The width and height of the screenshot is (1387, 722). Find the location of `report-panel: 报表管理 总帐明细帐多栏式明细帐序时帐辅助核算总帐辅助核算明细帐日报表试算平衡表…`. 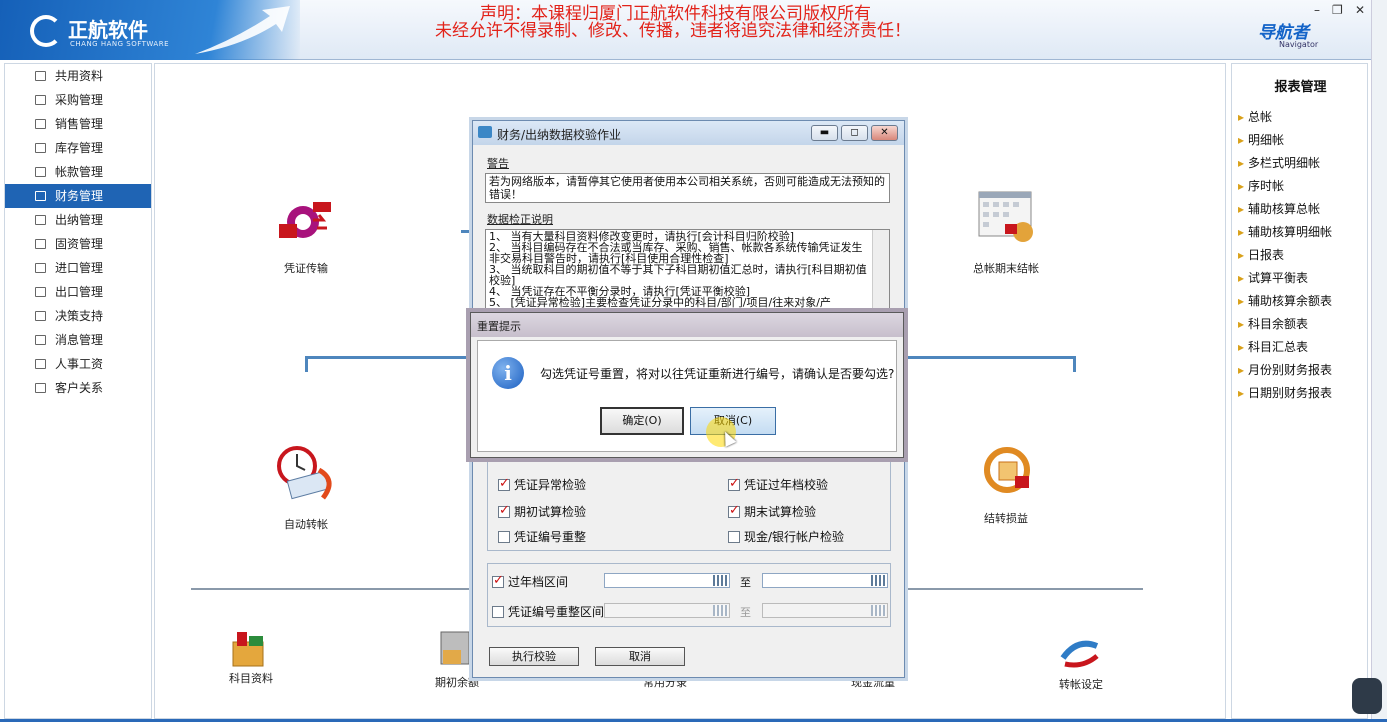

report-panel: 报表管理 总帐明细帐多栏式明细帐序时帐辅助核算总帐辅助核算明细帐日报表试算平衡表… is located at coordinates (1299, 391).